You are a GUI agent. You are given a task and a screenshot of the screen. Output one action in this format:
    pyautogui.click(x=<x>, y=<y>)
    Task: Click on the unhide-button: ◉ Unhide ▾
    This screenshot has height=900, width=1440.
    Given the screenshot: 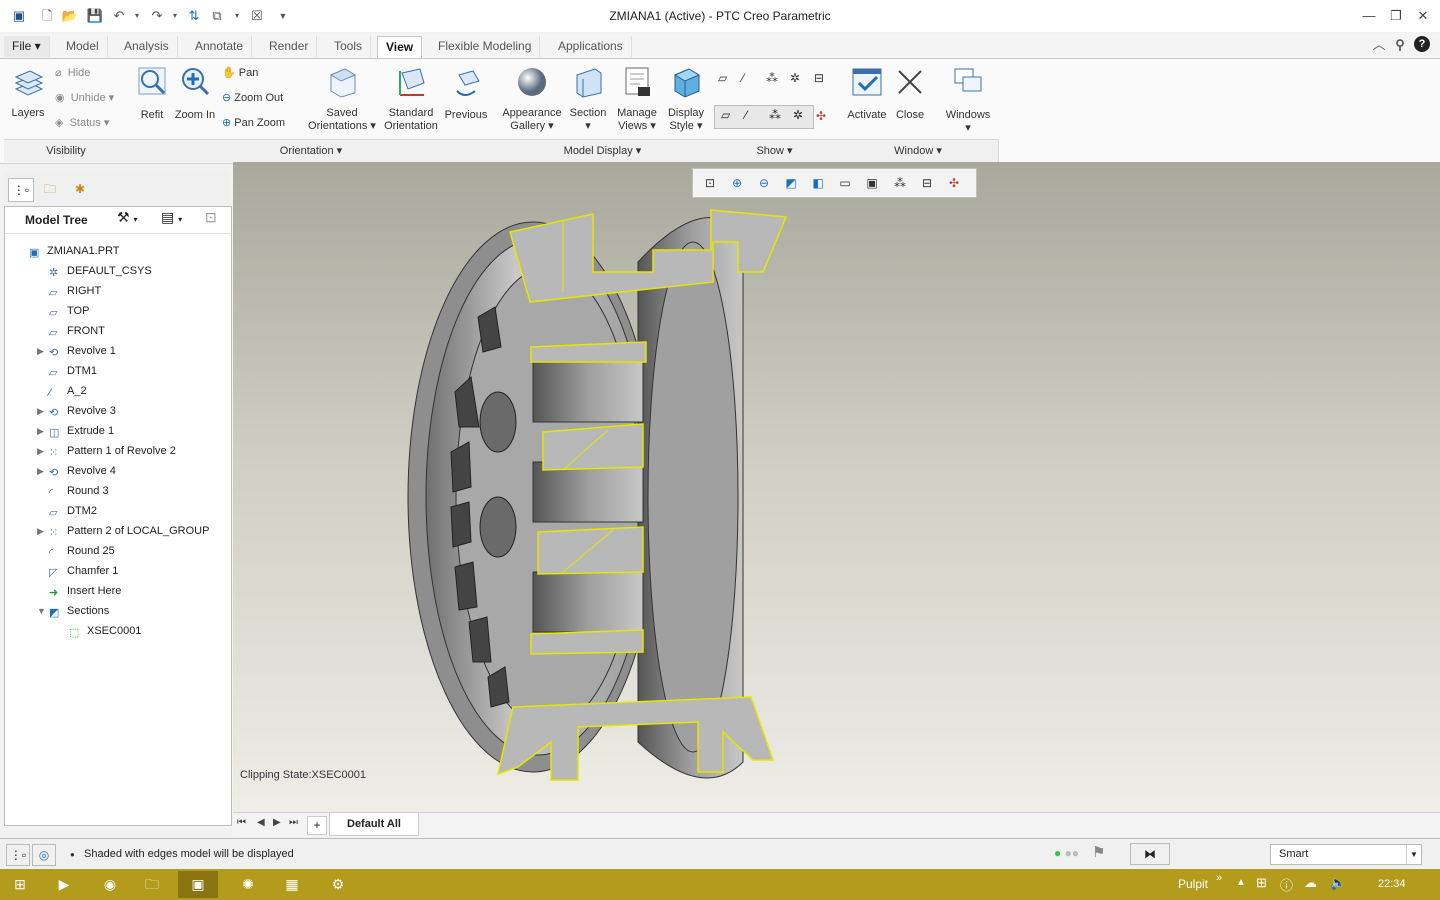 What is the action you would take?
    pyautogui.click(x=84, y=98)
    